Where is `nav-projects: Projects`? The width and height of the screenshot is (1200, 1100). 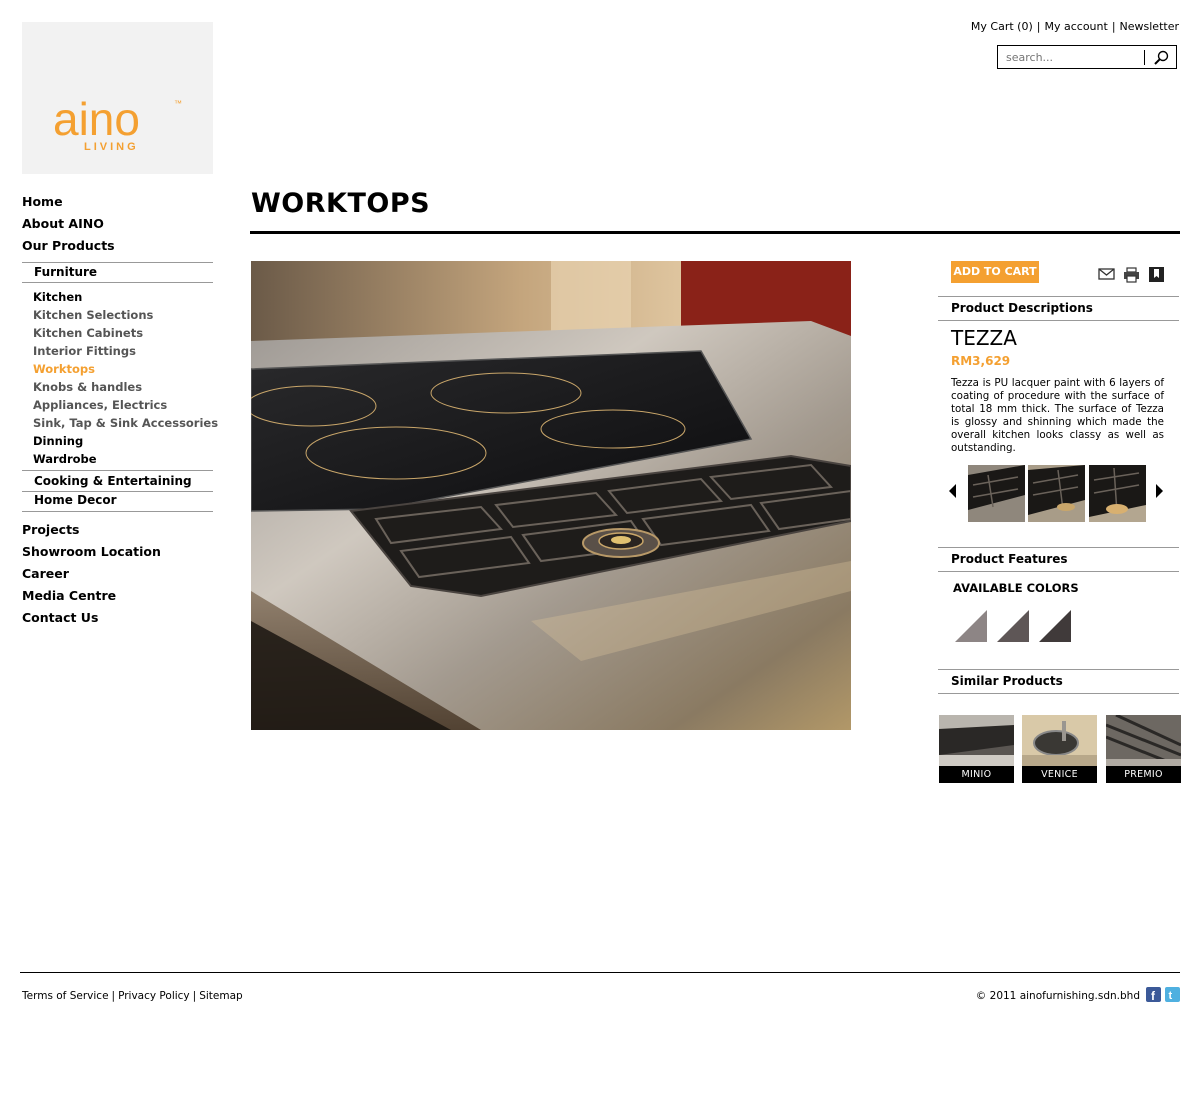 nav-projects: Projects is located at coordinates (51, 529).